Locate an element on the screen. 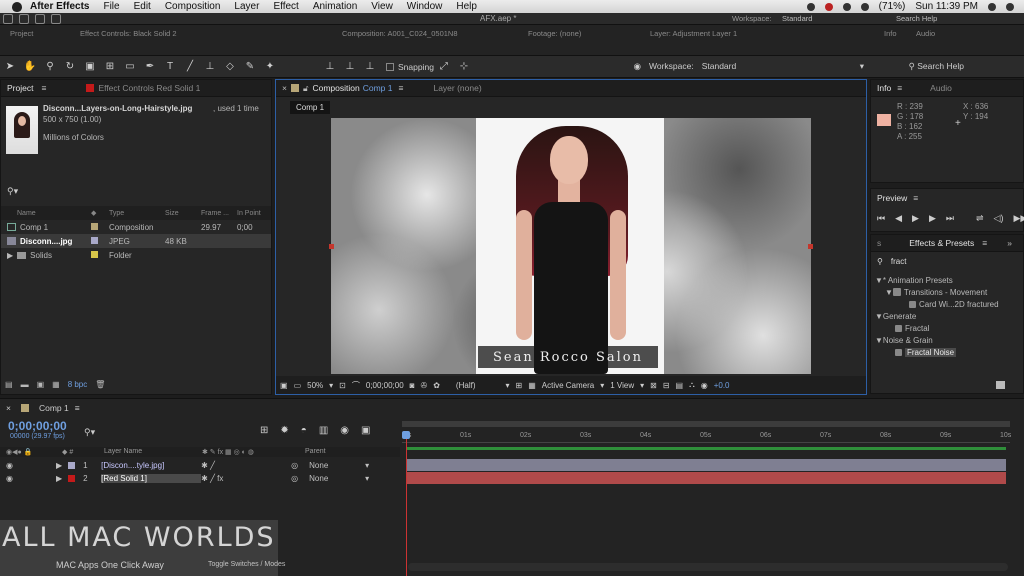 The width and height of the screenshot is (1024, 576). tree-generate: ▼ Generate is located at coordinates (945, 316).